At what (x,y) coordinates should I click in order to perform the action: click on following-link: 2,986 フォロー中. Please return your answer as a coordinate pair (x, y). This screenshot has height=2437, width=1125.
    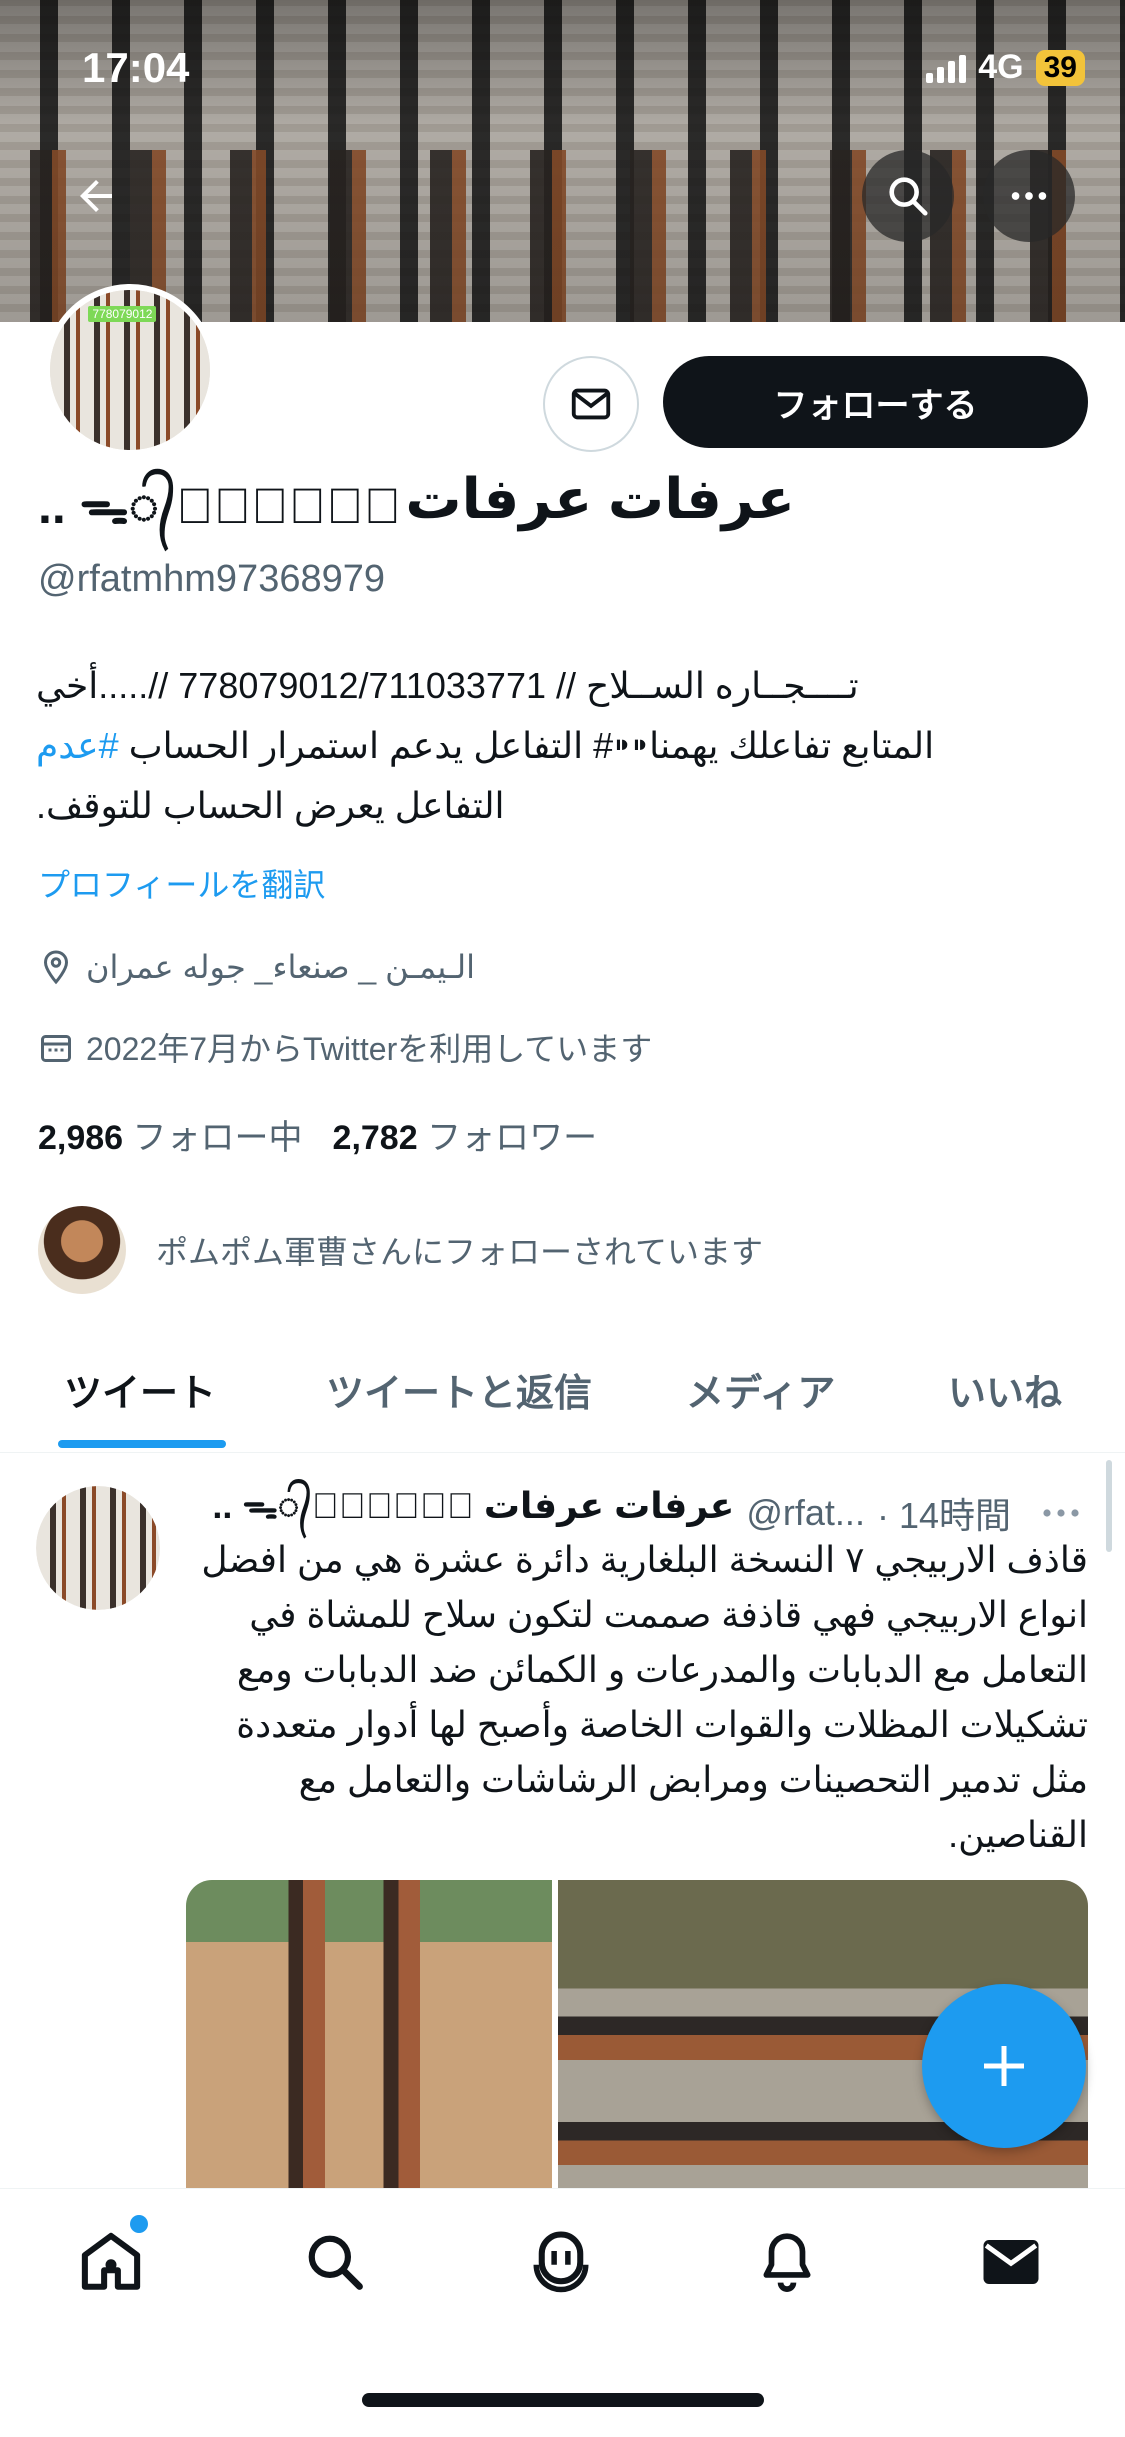
    Looking at the image, I should click on (170, 1134).